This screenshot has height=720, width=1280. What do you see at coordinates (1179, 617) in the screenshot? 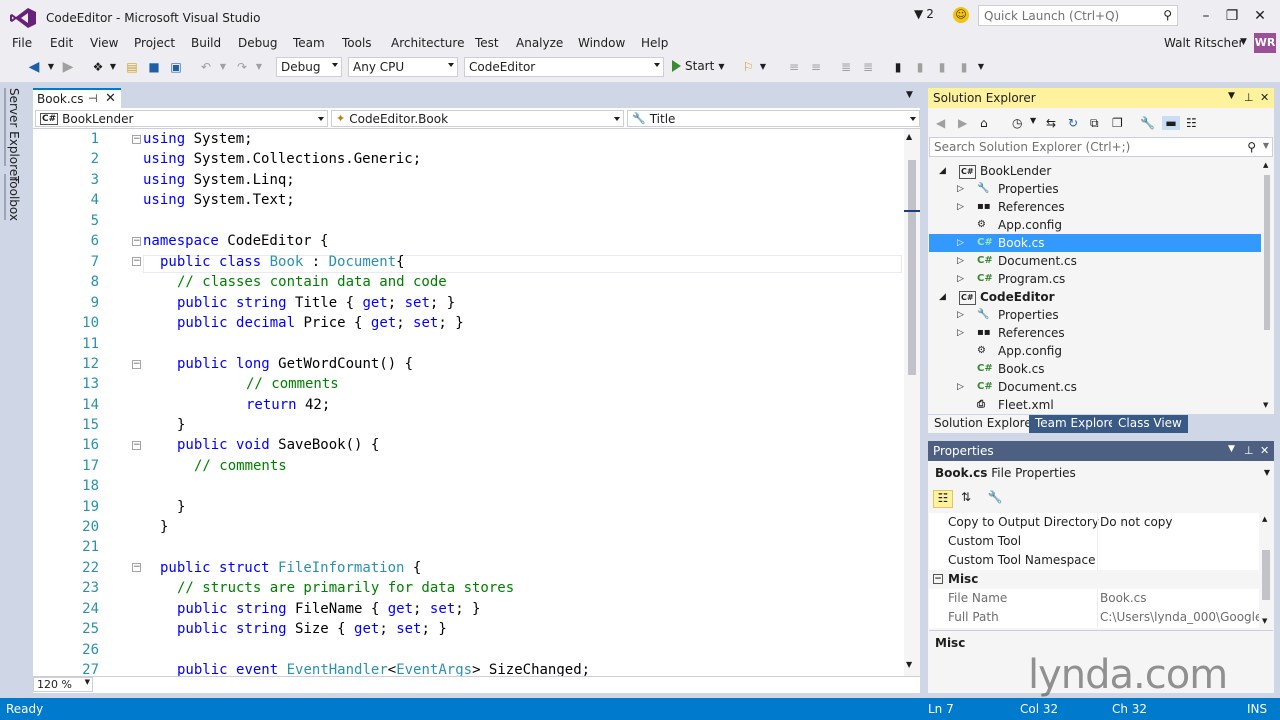
I see `property-value: C:\Users\lynda_000\Google Dr` at bounding box center [1179, 617].